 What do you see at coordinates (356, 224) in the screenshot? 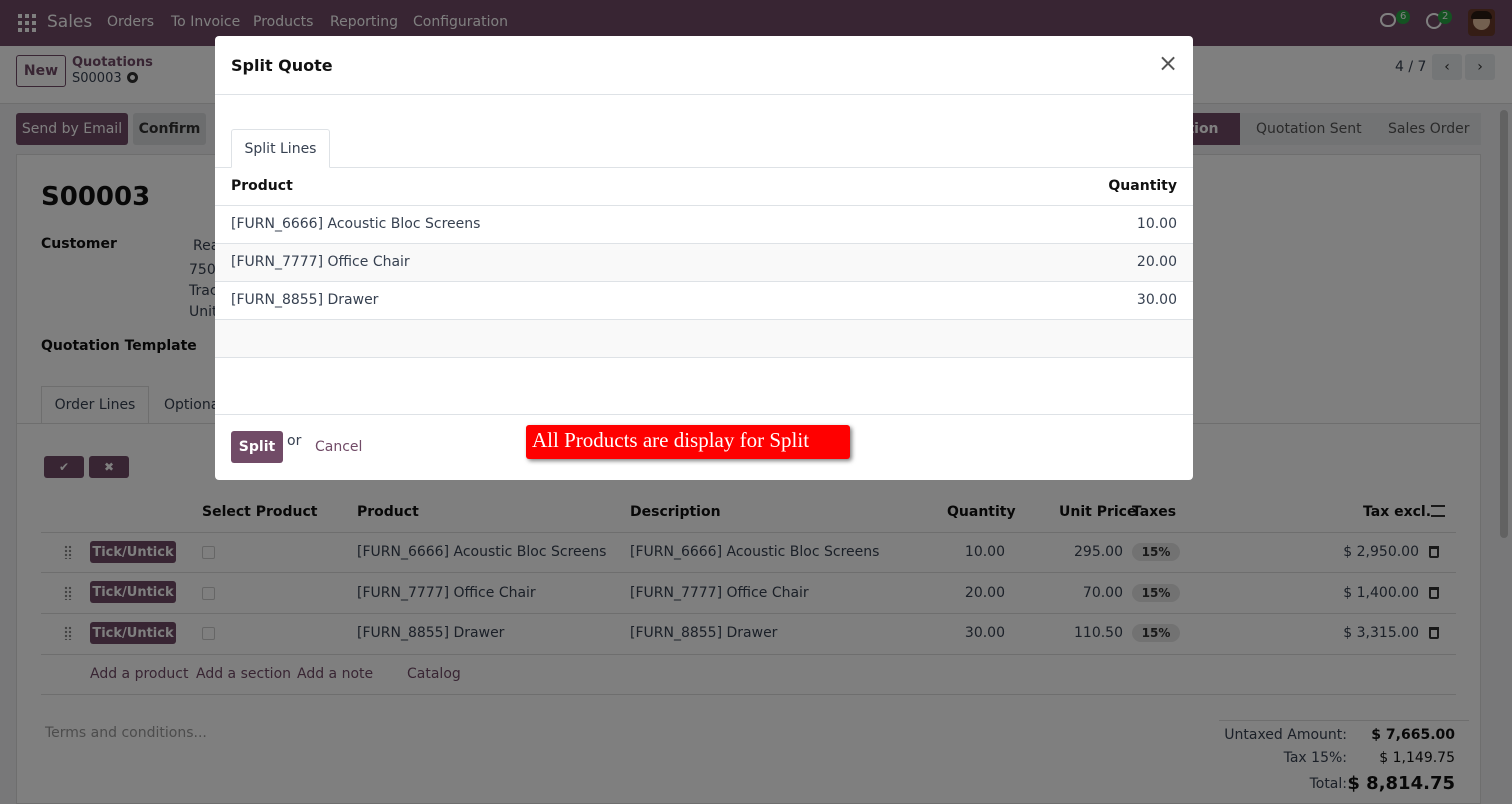
I see `split-line-product: [FURN_6666] Acoustic Bloc Screens` at bounding box center [356, 224].